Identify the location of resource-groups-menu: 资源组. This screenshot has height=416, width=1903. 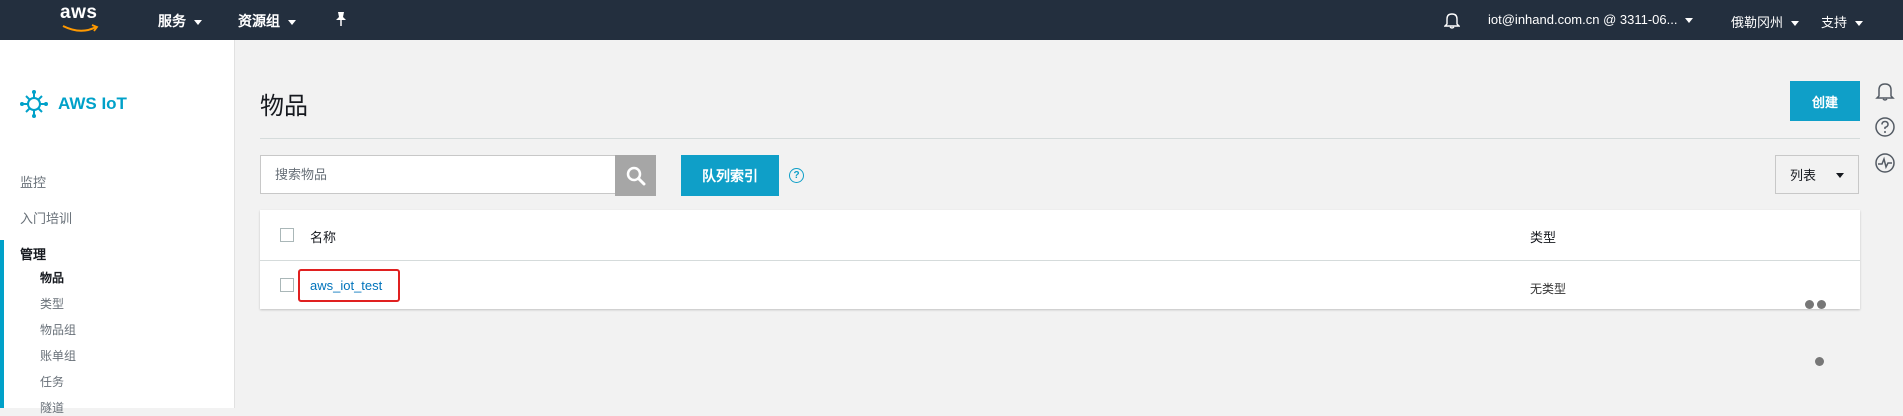
(267, 21).